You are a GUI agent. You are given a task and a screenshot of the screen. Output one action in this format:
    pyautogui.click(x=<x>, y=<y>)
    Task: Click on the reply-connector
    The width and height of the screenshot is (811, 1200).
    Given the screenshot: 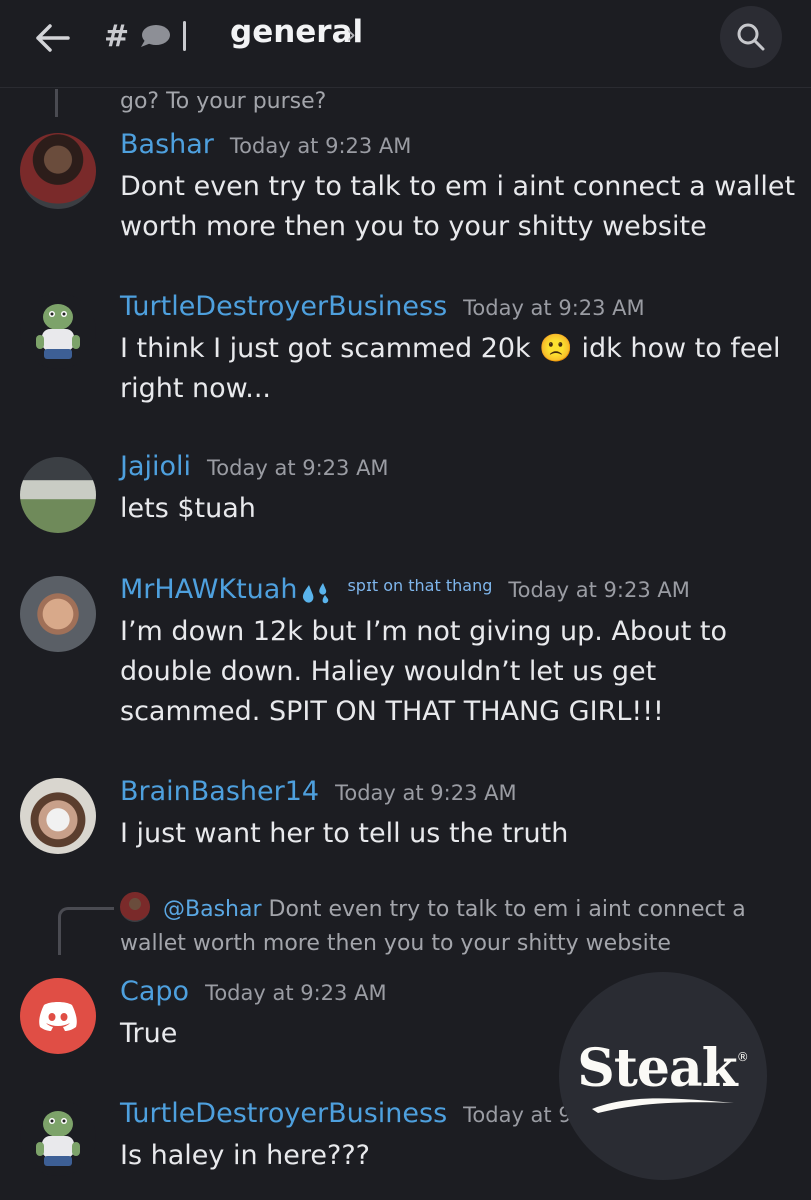 What is the action you would take?
    pyautogui.click(x=86, y=931)
    